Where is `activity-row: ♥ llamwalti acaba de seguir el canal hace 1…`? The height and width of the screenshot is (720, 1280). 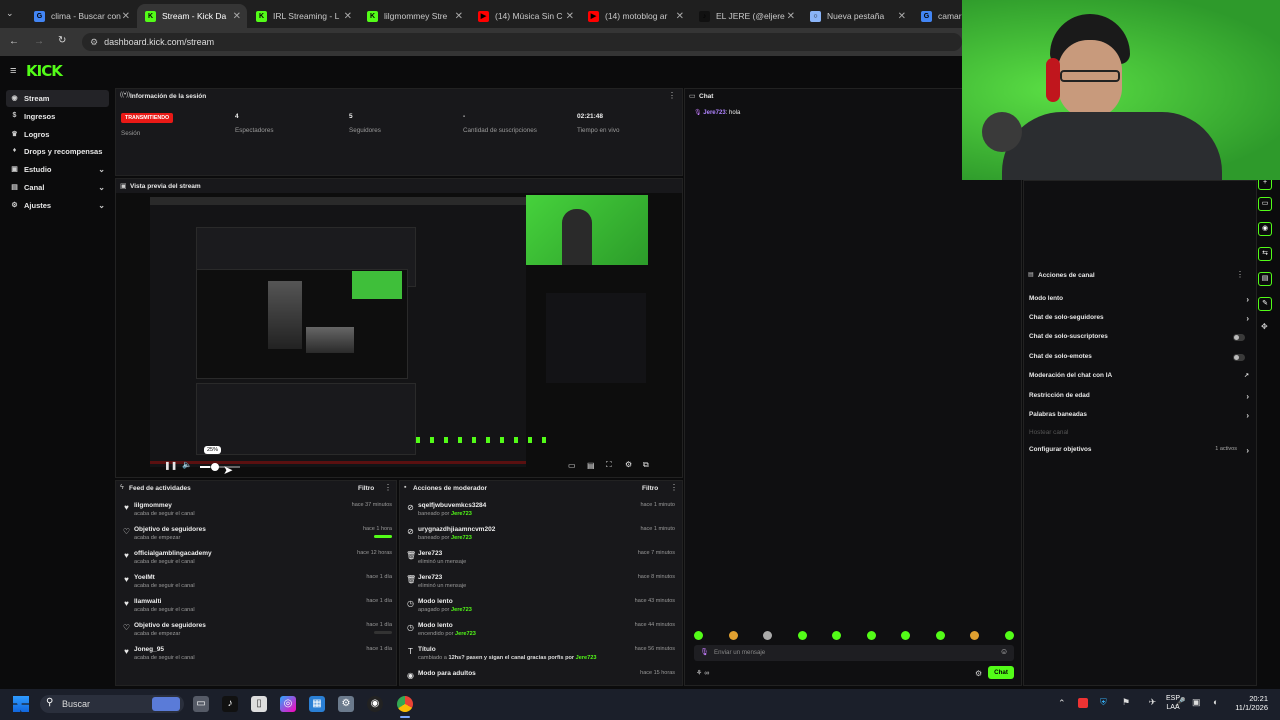
activity-row: ♥ llamwalti acaba de seguir el canal hace 1… is located at coordinates (257, 610).